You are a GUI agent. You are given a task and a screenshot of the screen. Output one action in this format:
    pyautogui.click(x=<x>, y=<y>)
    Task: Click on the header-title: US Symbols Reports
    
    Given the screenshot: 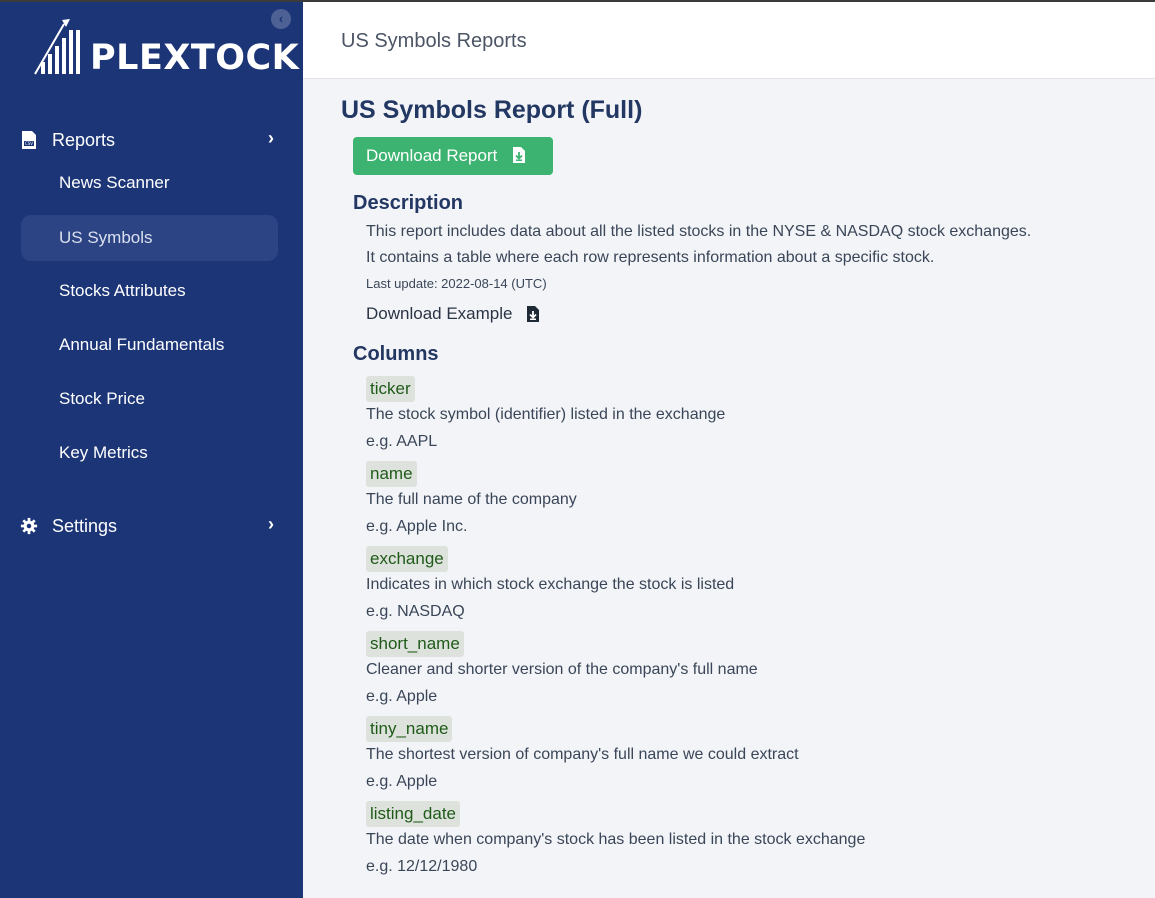 What is the action you would take?
    pyautogui.click(x=434, y=41)
    